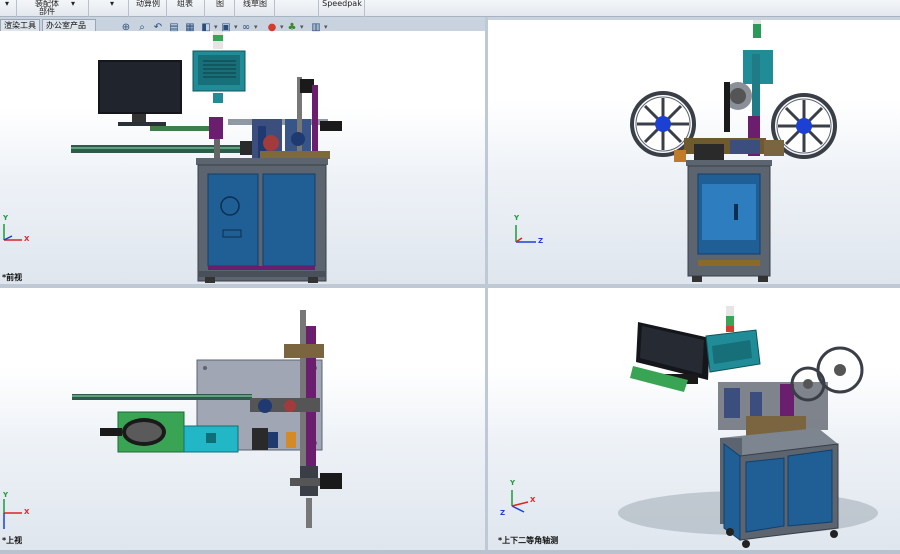 This screenshot has width=900, height=554. Describe the element at coordinates (272, 28) in the screenshot. I see `appearance-icon: ●` at that location.